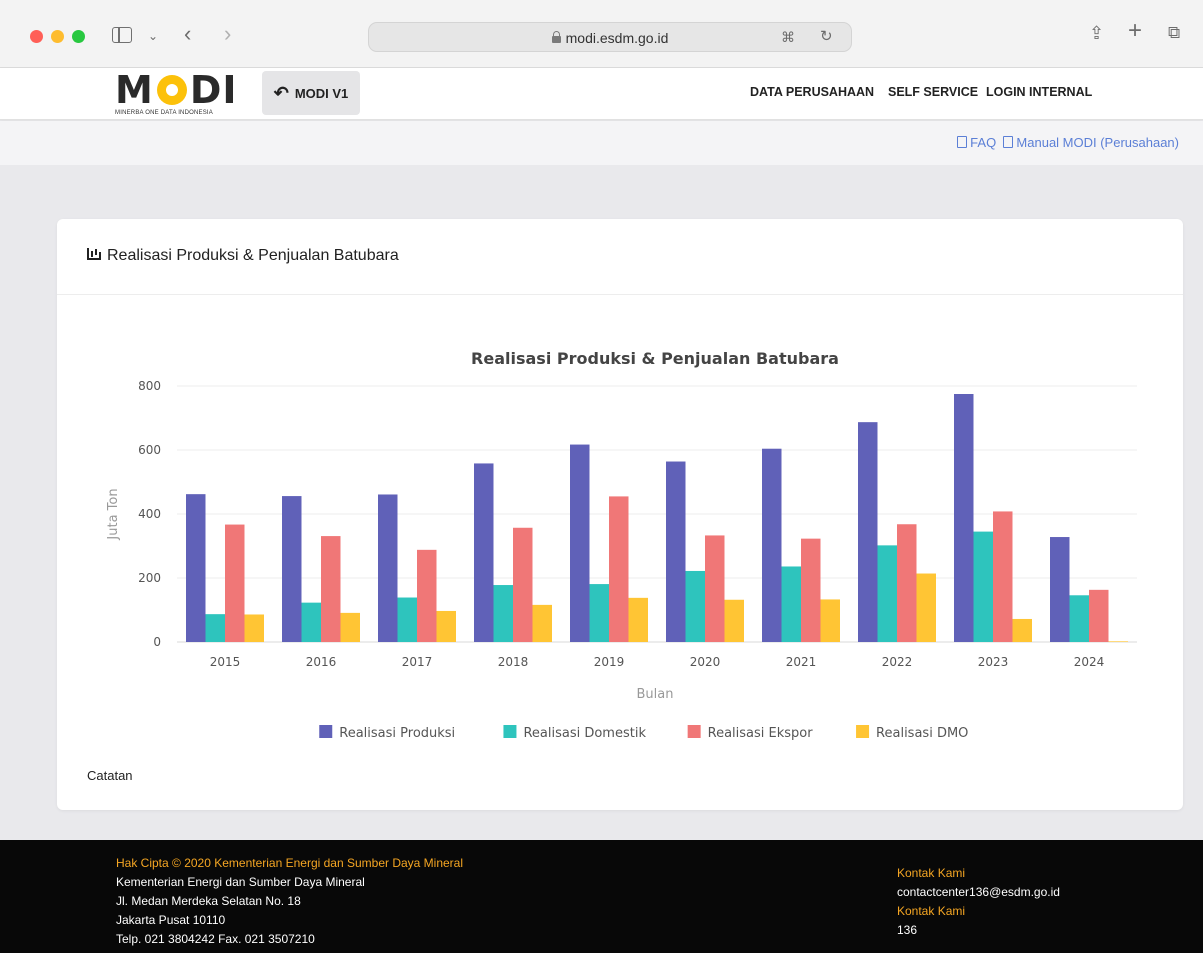 This screenshot has height=953, width=1203. What do you see at coordinates (1096, 33) in the screenshot?
I see `share-icon: ⇪` at bounding box center [1096, 33].